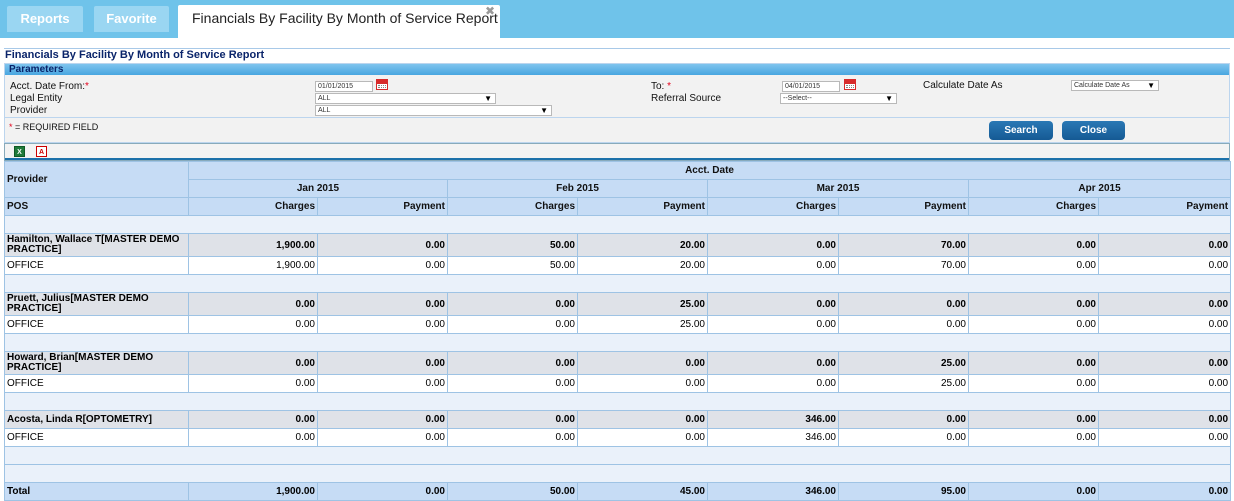 Image resolution: width=1234 pixels, height=501 pixels. What do you see at coordinates (512, 491) in the screenshot?
I see `total-amount-cell: 50.00` at bounding box center [512, 491].